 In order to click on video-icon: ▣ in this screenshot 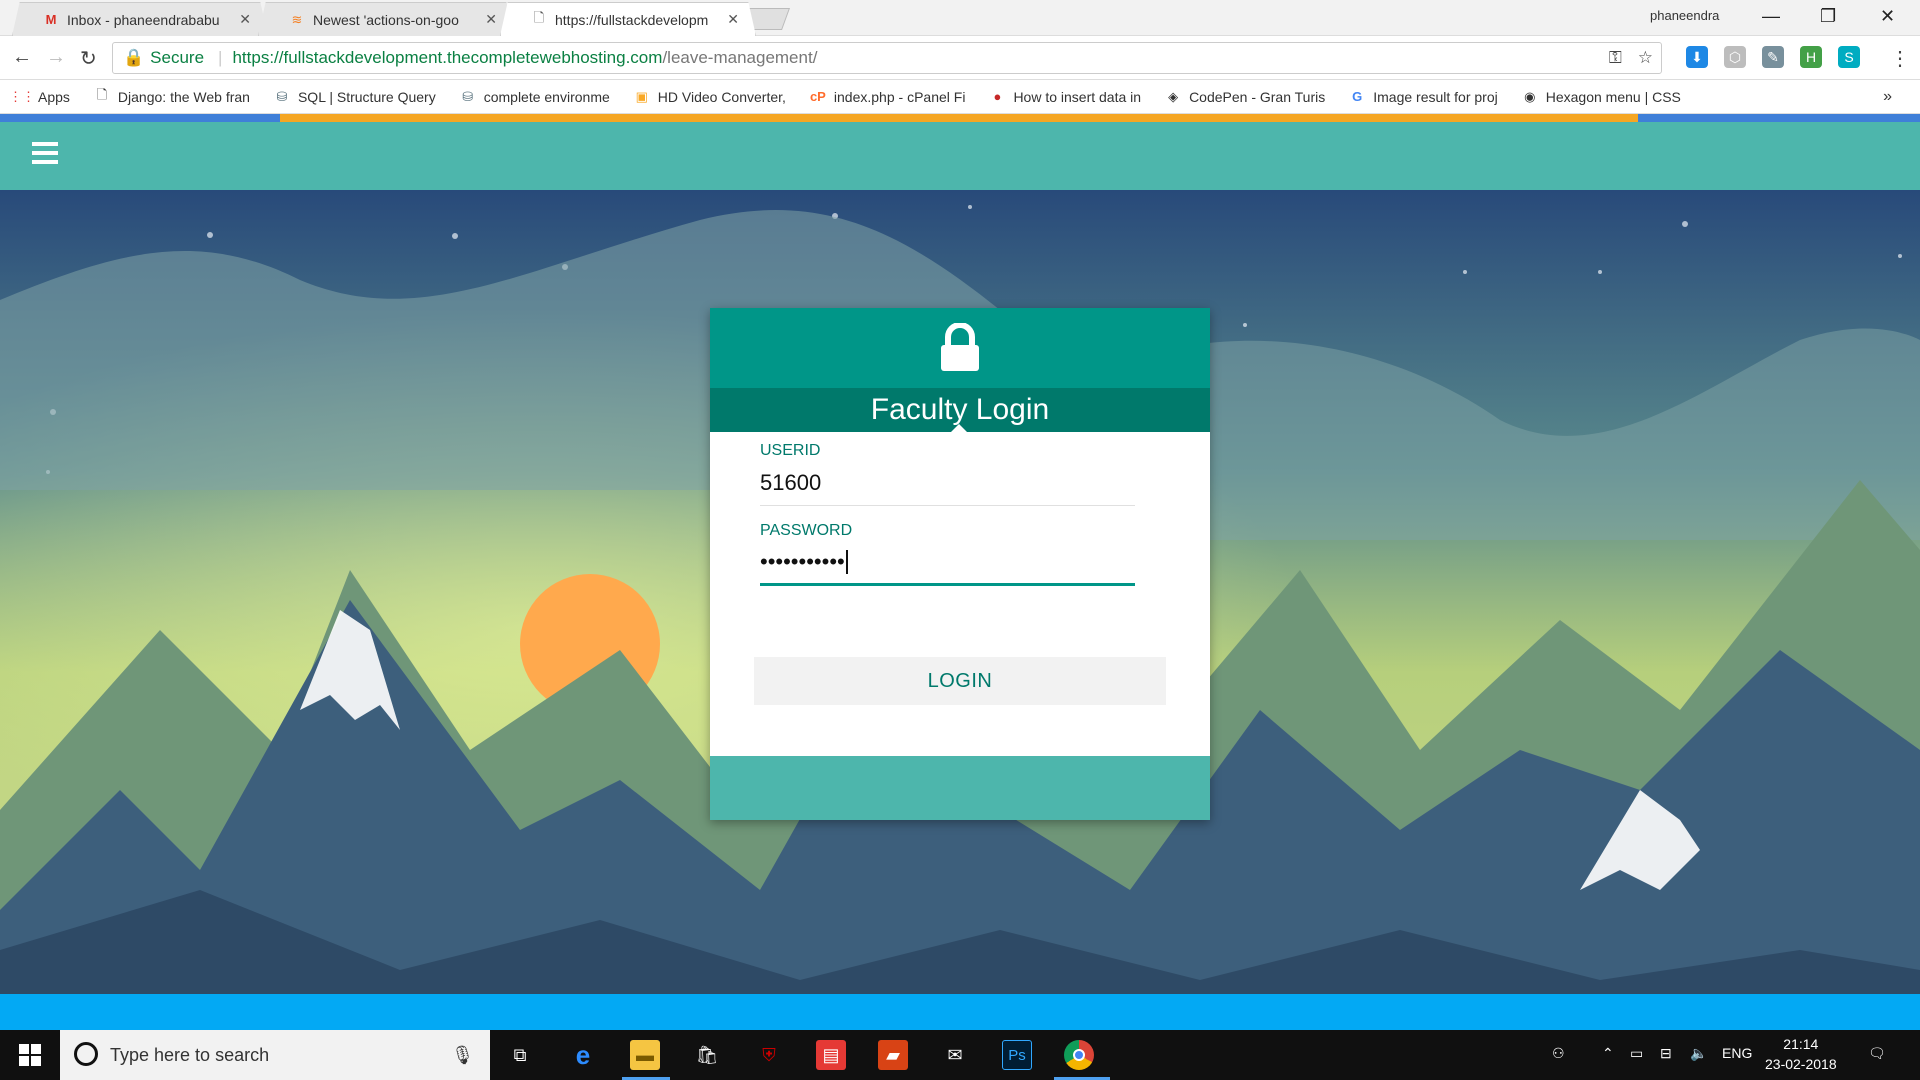, I will do `click(641, 96)`.